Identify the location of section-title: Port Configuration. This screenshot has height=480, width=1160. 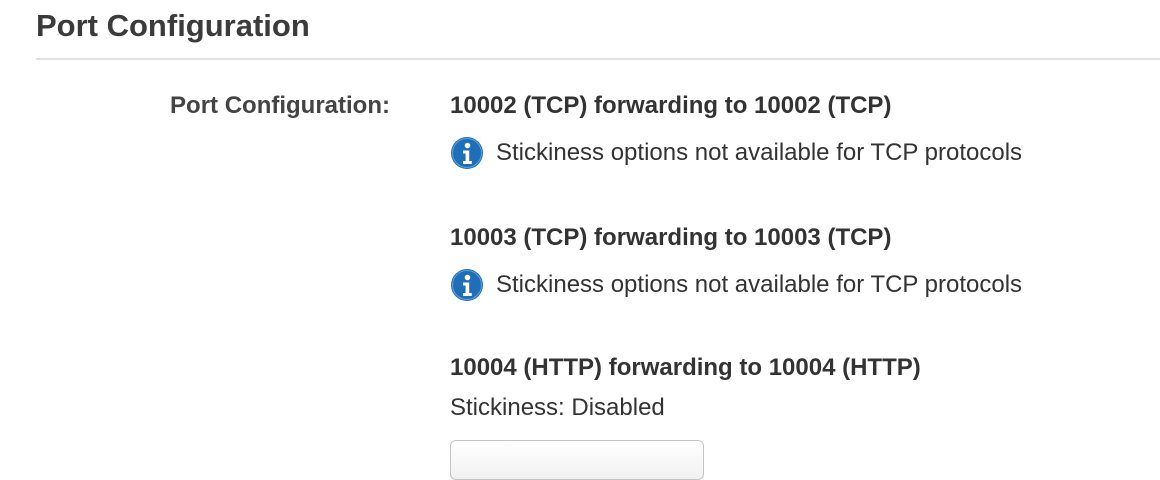
(173, 25).